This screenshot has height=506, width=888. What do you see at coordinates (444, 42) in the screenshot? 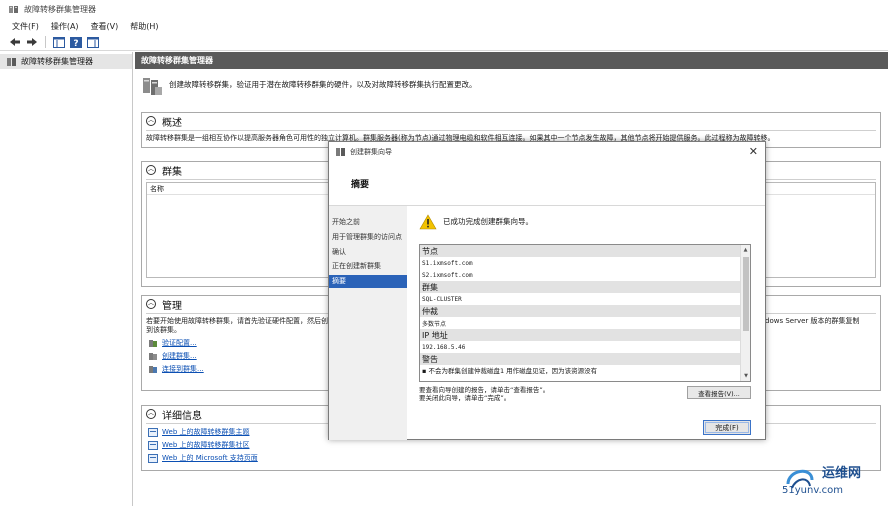
I see `toolbar: ?` at bounding box center [444, 42].